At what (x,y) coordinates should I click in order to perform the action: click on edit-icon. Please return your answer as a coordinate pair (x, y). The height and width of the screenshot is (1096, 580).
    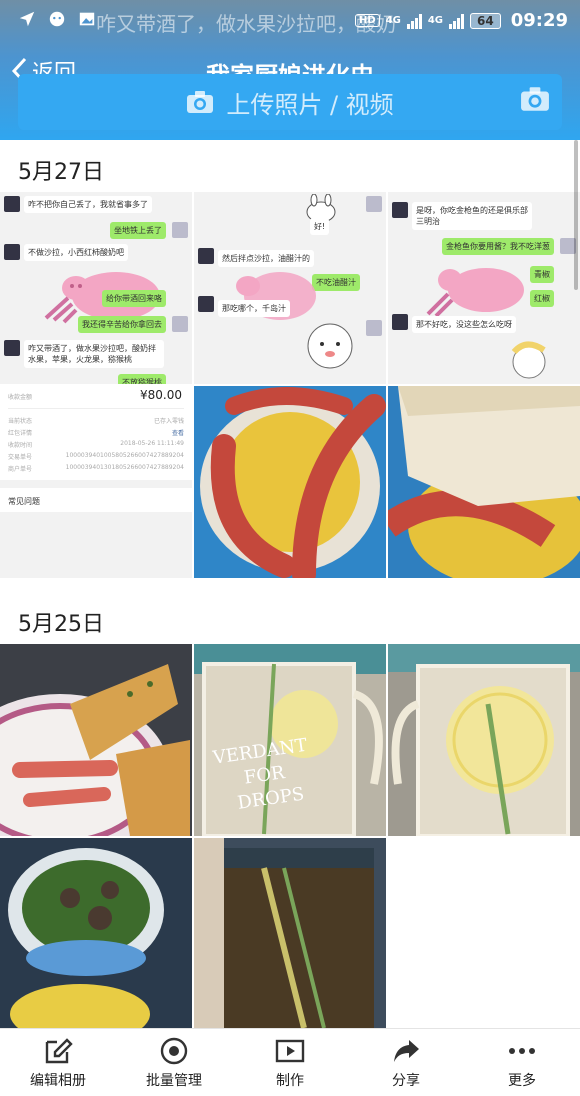
    Looking at the image, I should click on (59, 1050).